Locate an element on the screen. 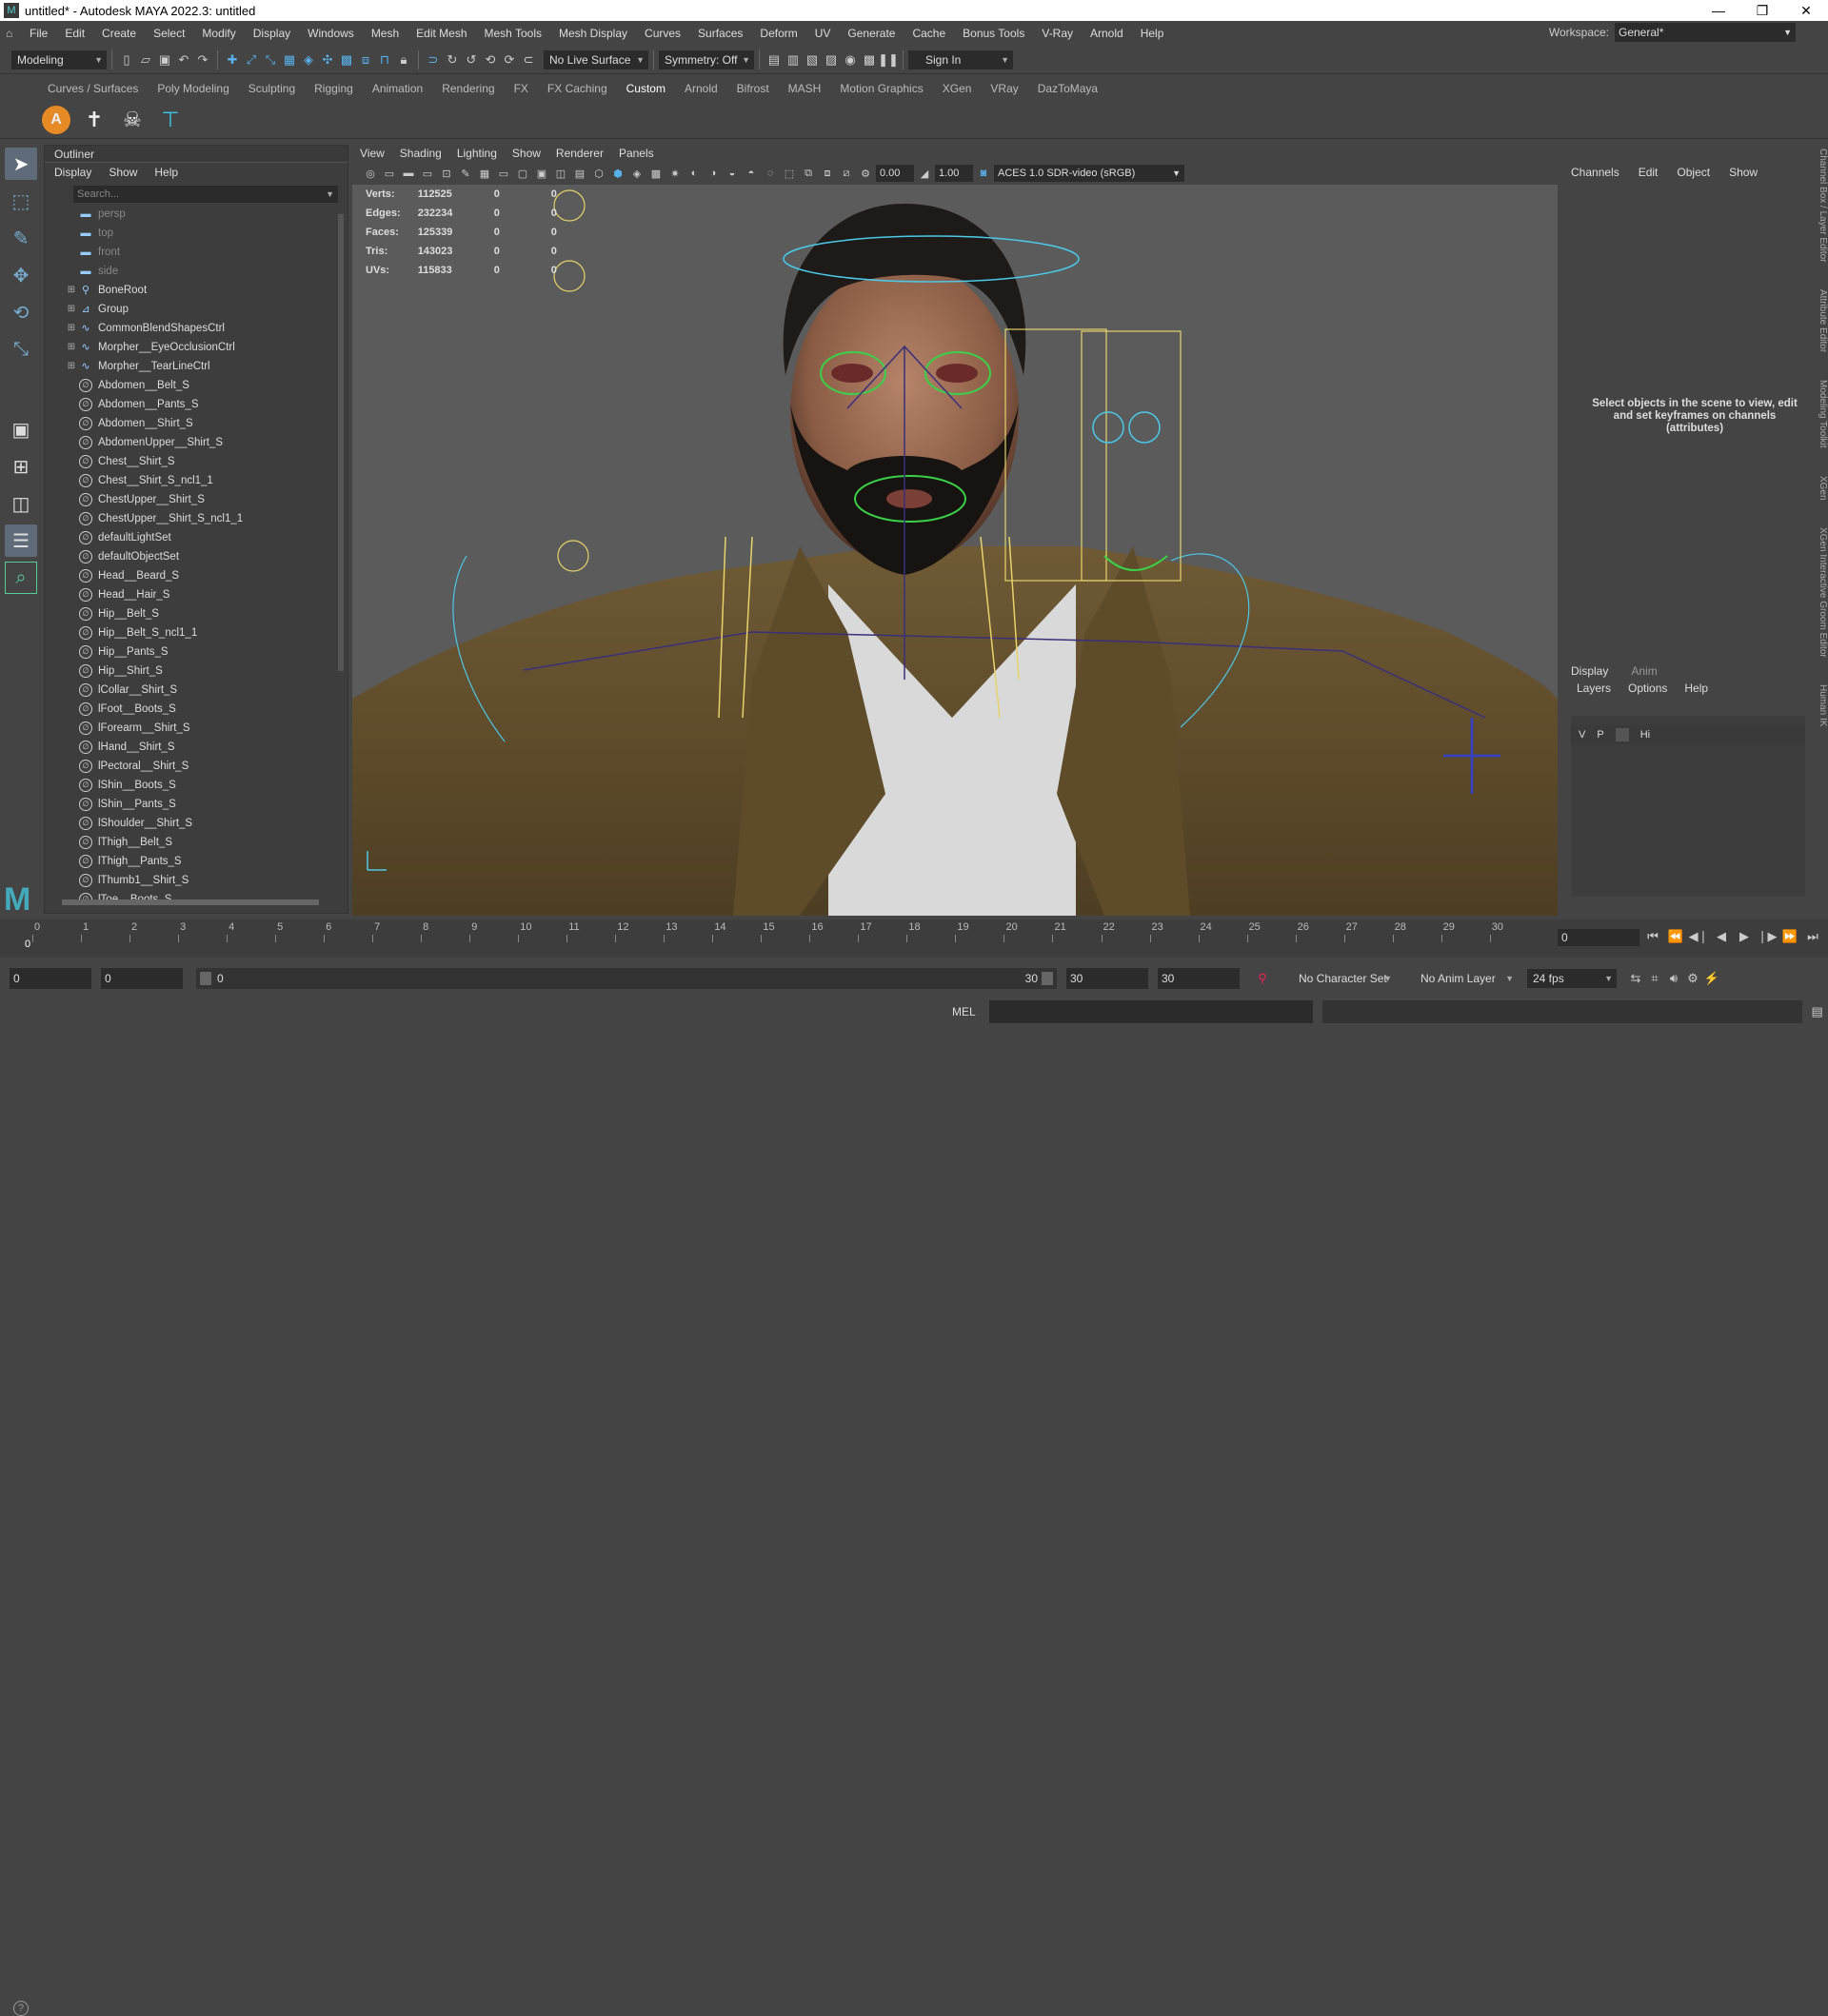  outliner-item: ∅ lHand__Shirt_S is located at coordinates (189, 747).